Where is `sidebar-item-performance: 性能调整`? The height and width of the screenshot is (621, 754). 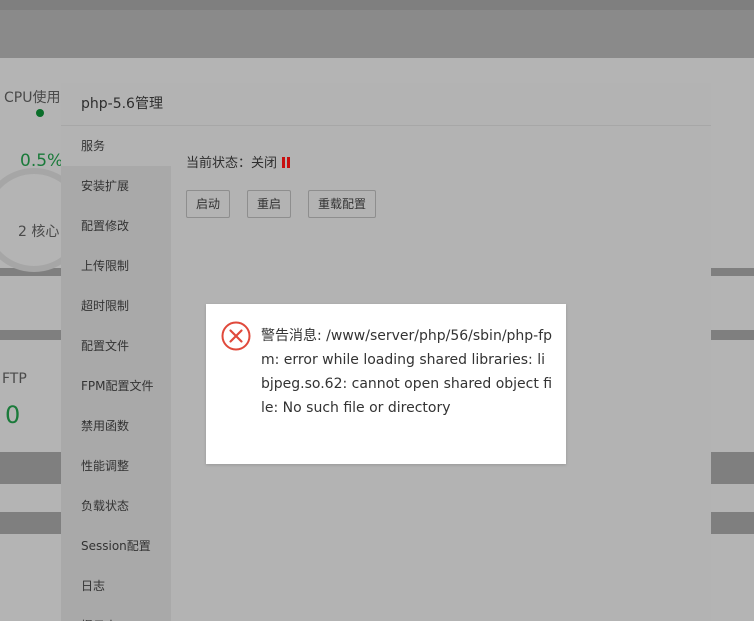
sidebar-item-performance: 性能调整 is located at coordinates (116, 466).